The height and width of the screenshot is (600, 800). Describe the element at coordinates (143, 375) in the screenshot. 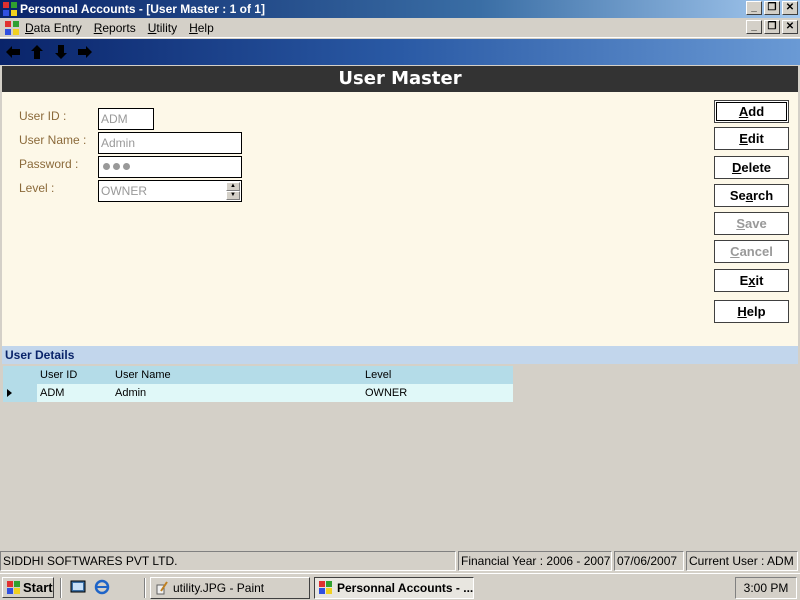

I see `column-header-user-name: User Name` at that location.